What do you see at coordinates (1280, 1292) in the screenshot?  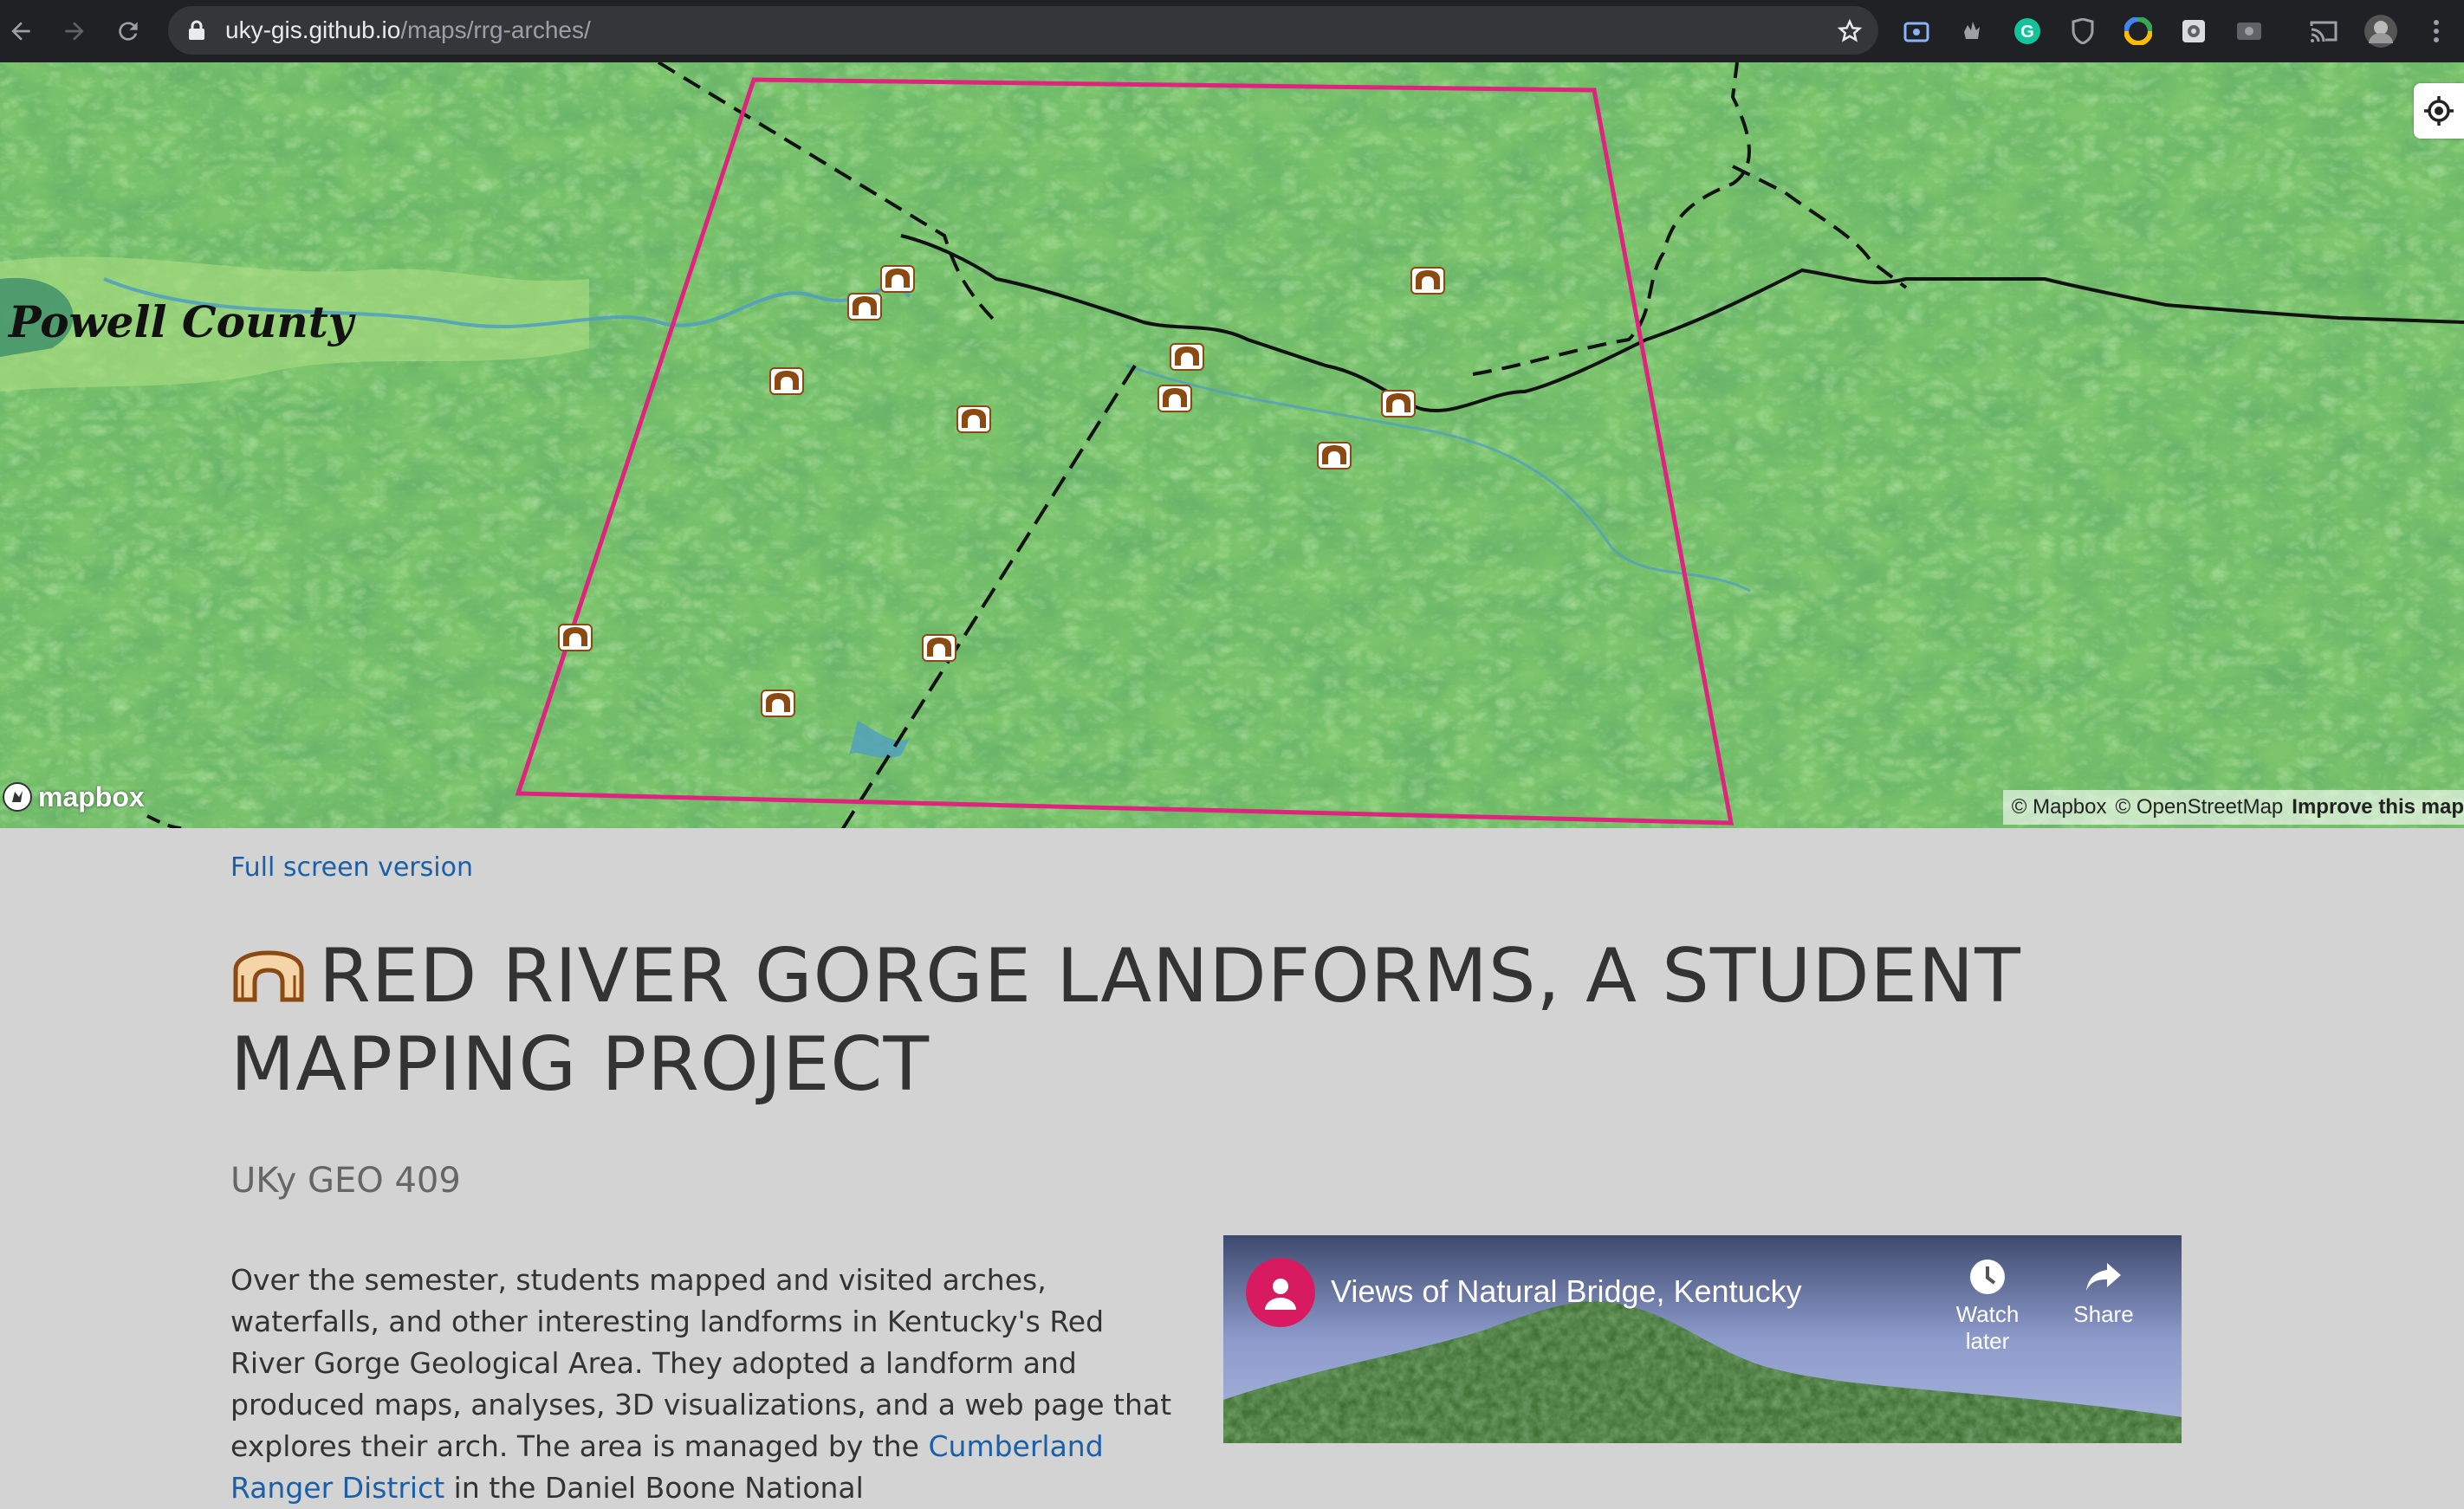 I see `channel-avatar` at bounding box center [1280, 1292].